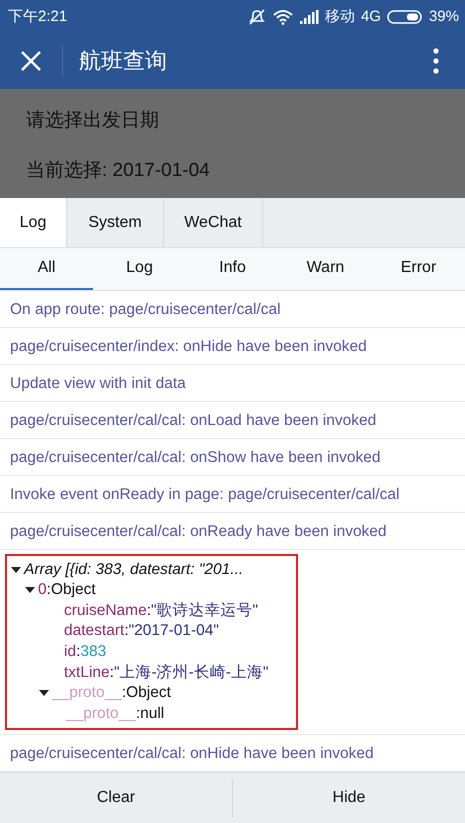 This screenshot has width=465, height=823. I want to click on tree-entry: id:383, so click(84, 651).